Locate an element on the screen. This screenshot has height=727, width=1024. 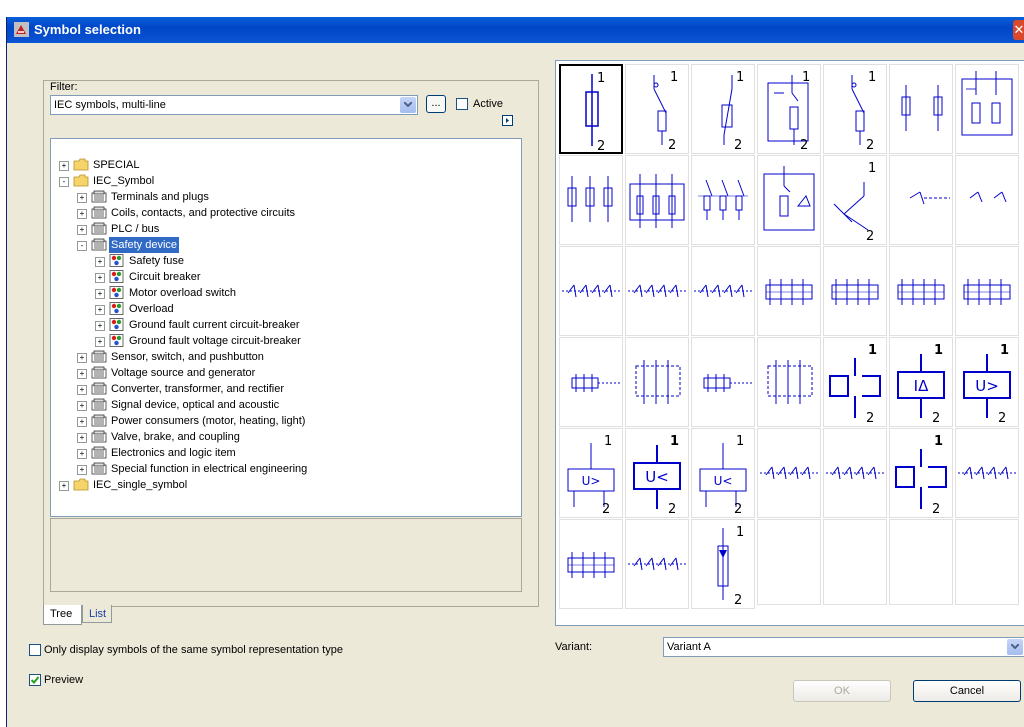
cancel-button: Cancel is located at coordinates (967, 691).